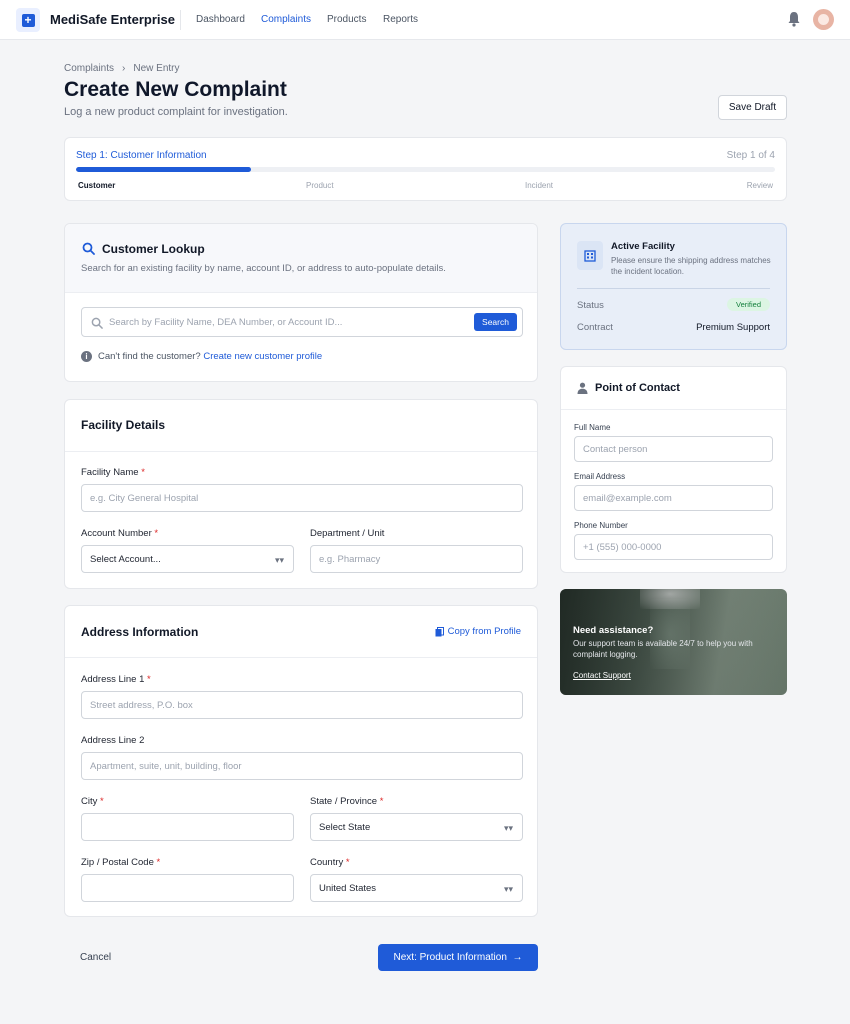 The width and height of the screenshot is (850, 1024). Describe the element at coordinates (28, 20) in the screenshot. I see `medical-cross-icon: +` at that location.